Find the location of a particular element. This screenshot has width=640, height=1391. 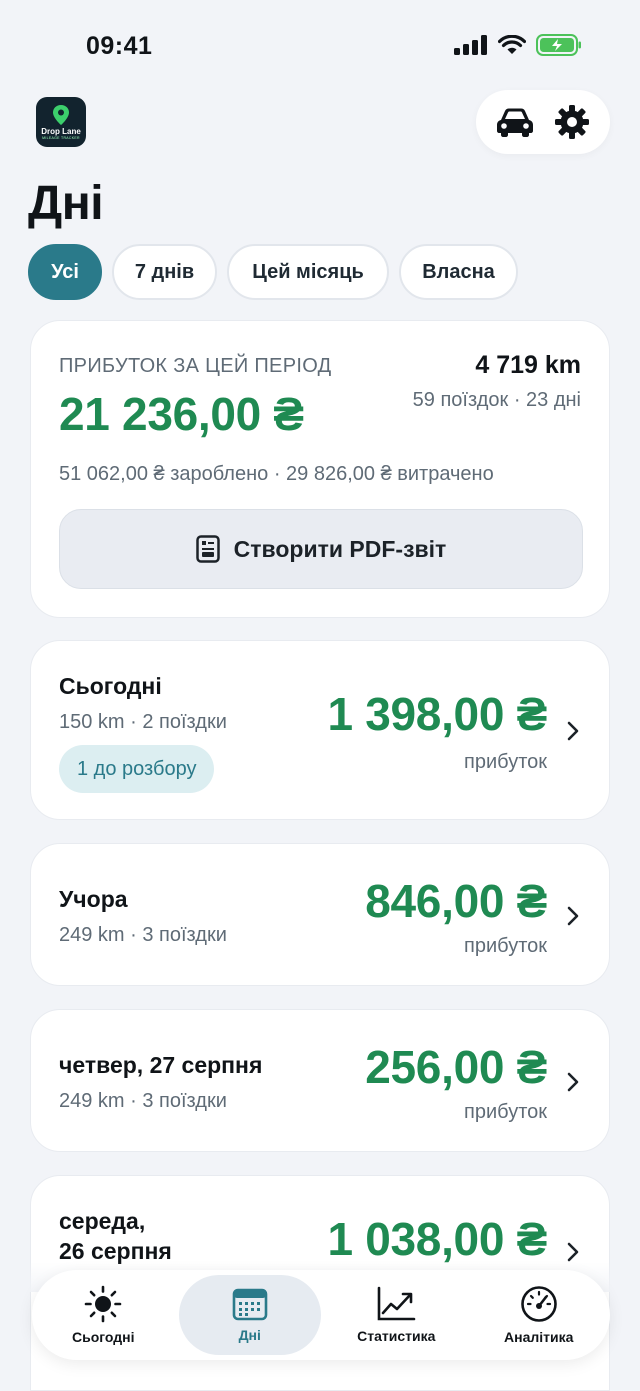

location-pin-icon is located at coordinates (61, 115).